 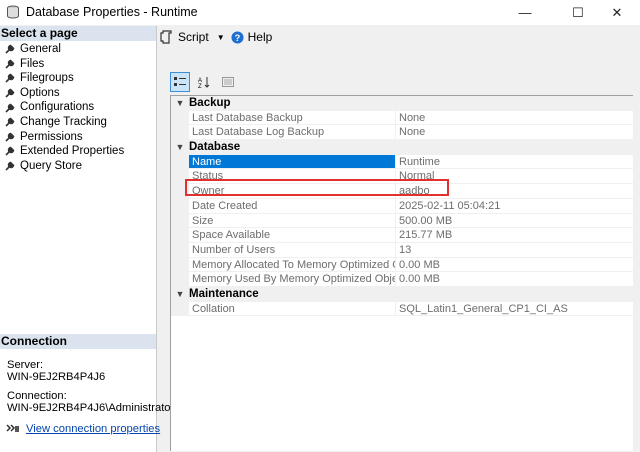 I want to click on property-value: SQL_Latin1_General_CP1_CI_AS, so click(x=515, y=309).